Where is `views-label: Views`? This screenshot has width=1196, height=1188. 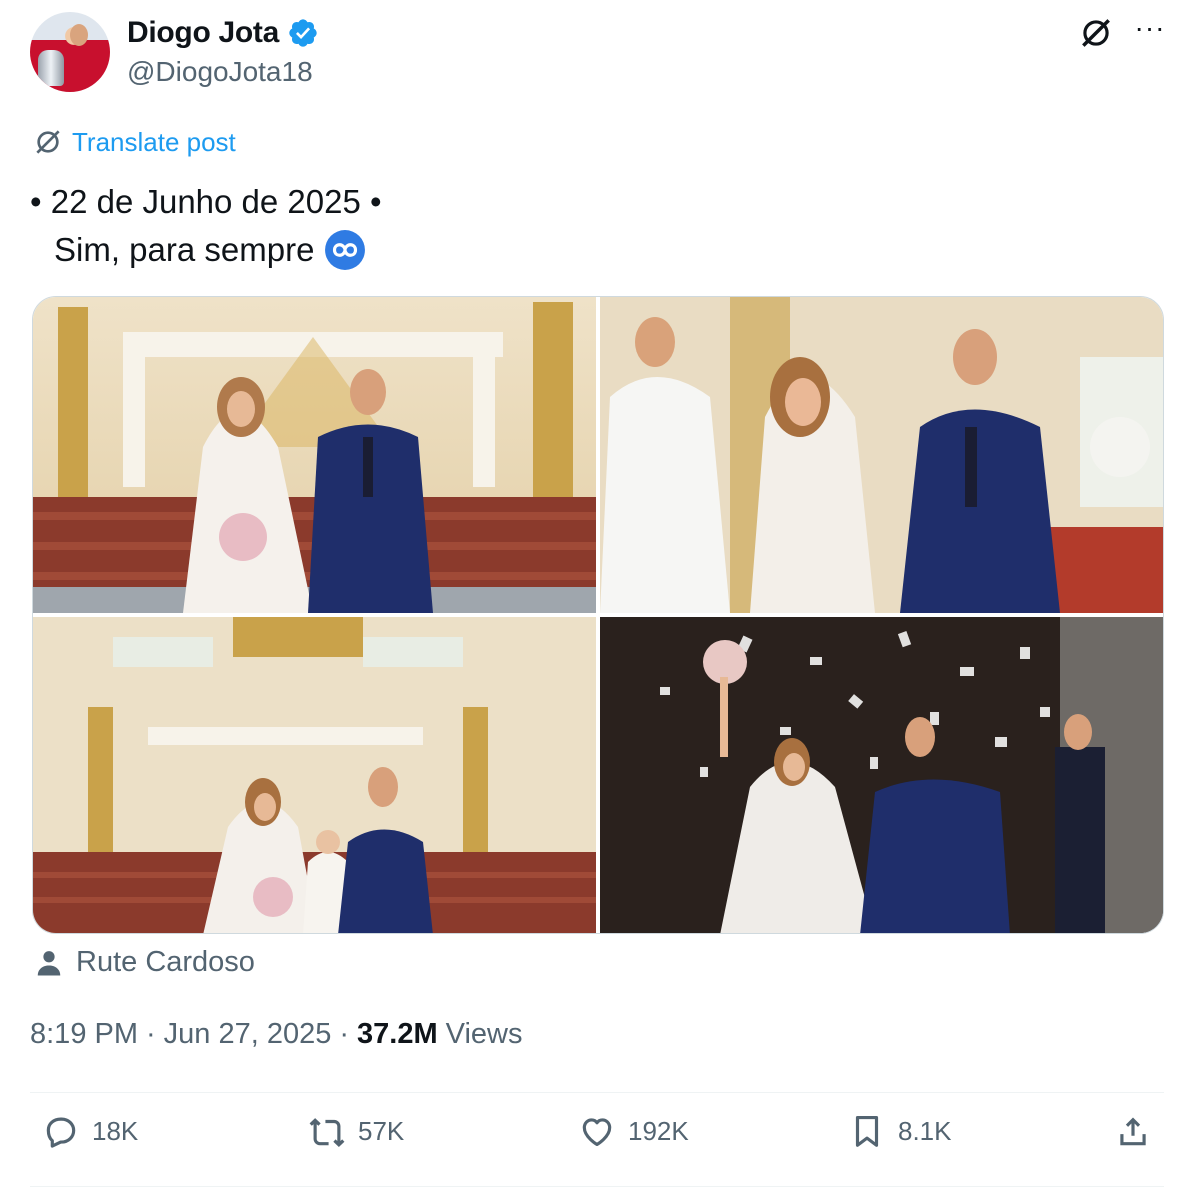 views-label: Views is located at coordinates (484, 1034).